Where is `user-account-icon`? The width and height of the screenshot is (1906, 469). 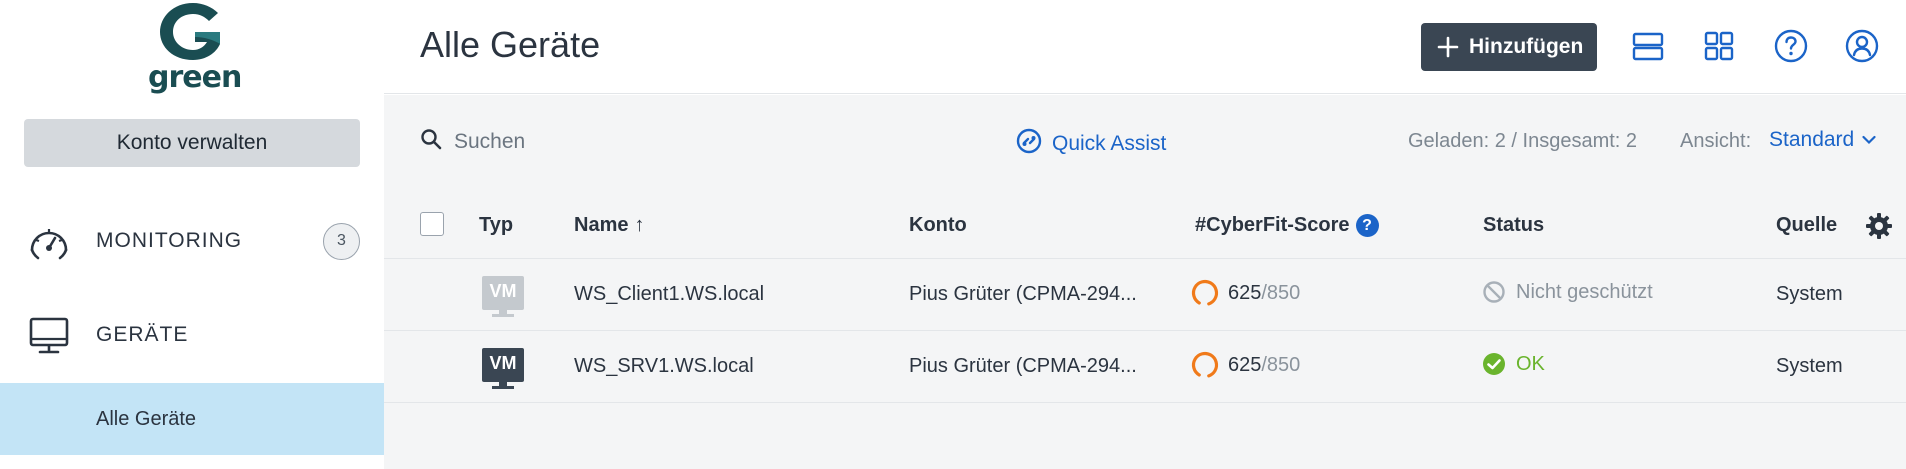 user-account-icon is located at coordinates (1862, 46).